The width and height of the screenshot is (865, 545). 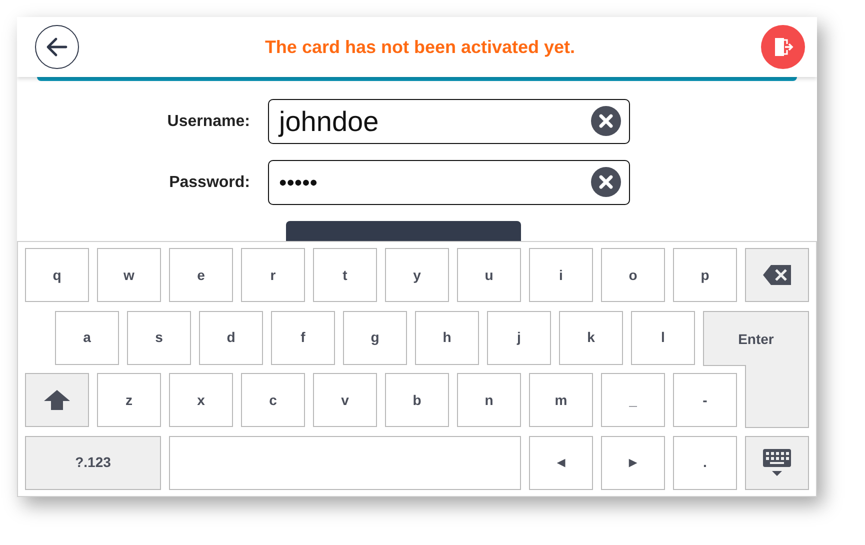 I want to click on hide-keyboard-key, so click(x=777, y=463).